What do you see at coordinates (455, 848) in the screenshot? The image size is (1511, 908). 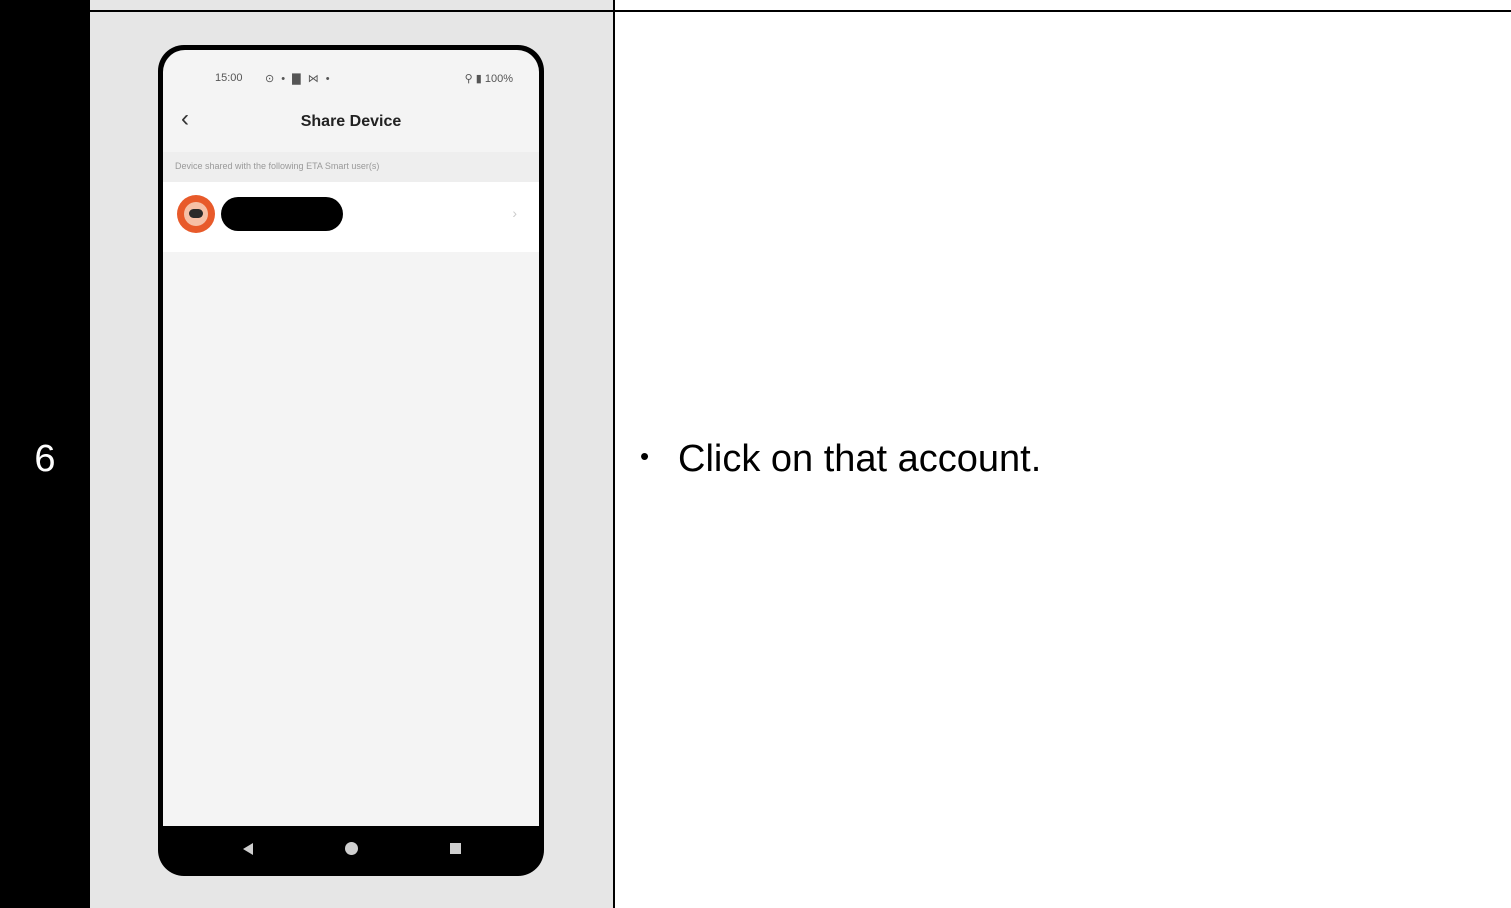 I see `nav-recent-apps-icon` at bounding box center [455, 848].